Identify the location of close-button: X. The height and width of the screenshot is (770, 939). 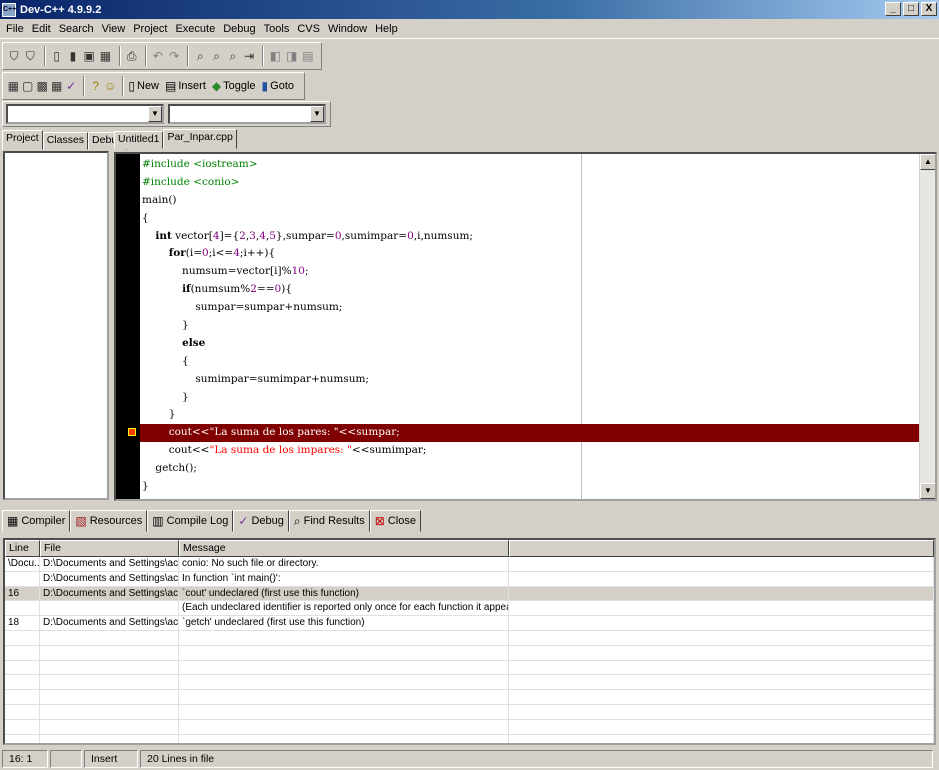
(929, 9).